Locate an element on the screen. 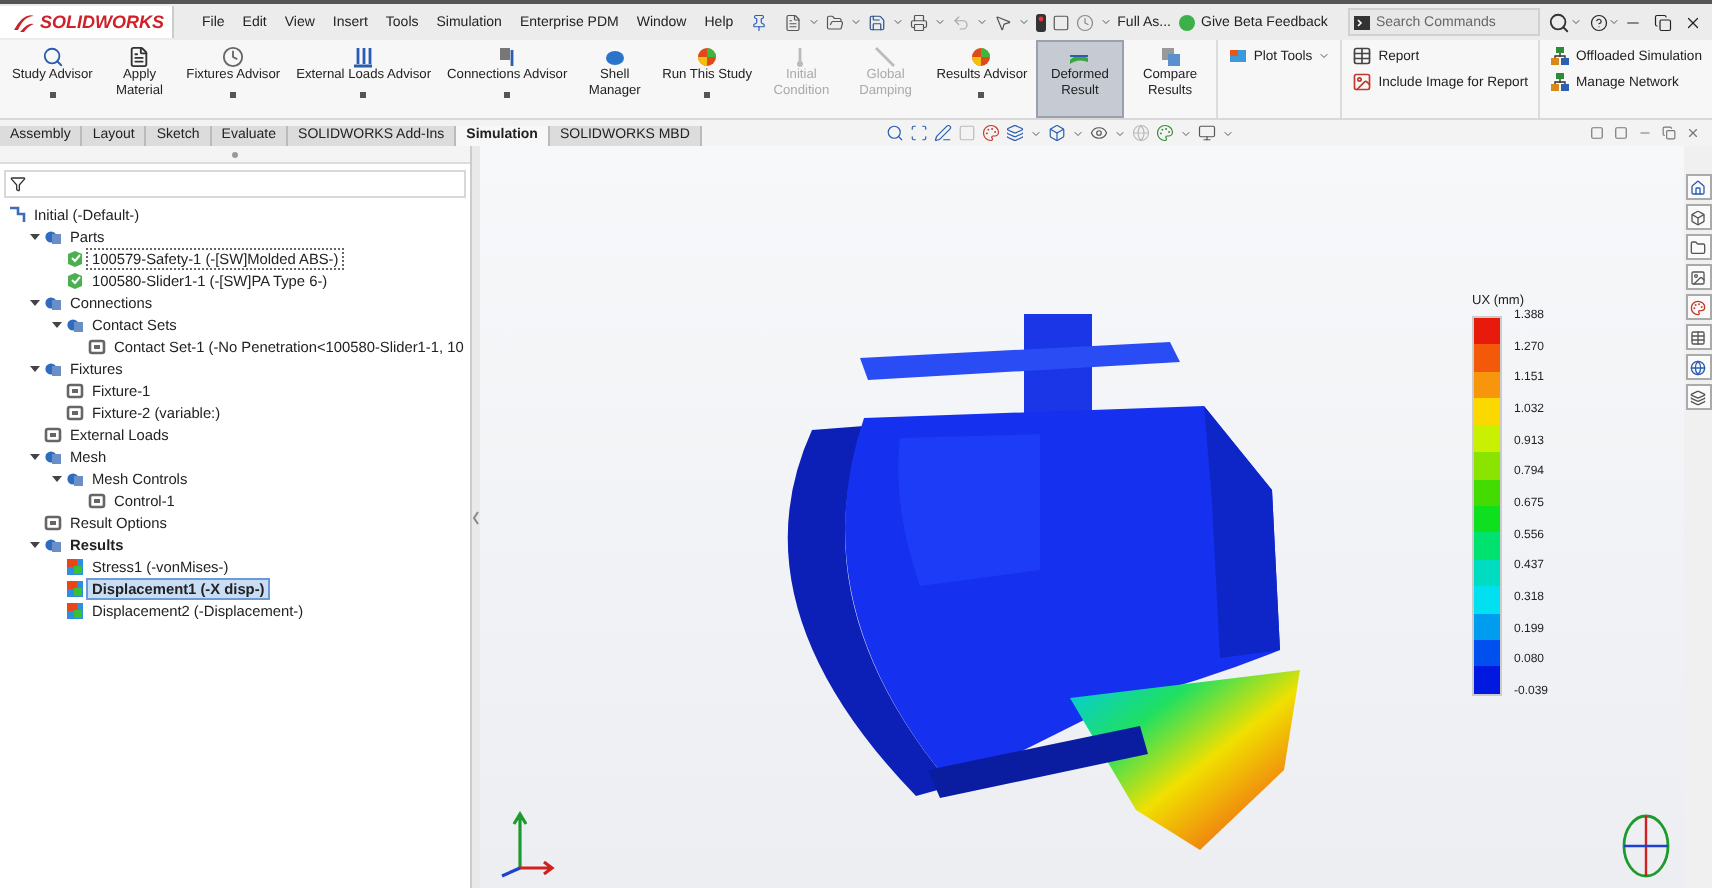 This screenshot has height=888, width=1712. traffic-light-icon is located at coordinates (1040, 22).